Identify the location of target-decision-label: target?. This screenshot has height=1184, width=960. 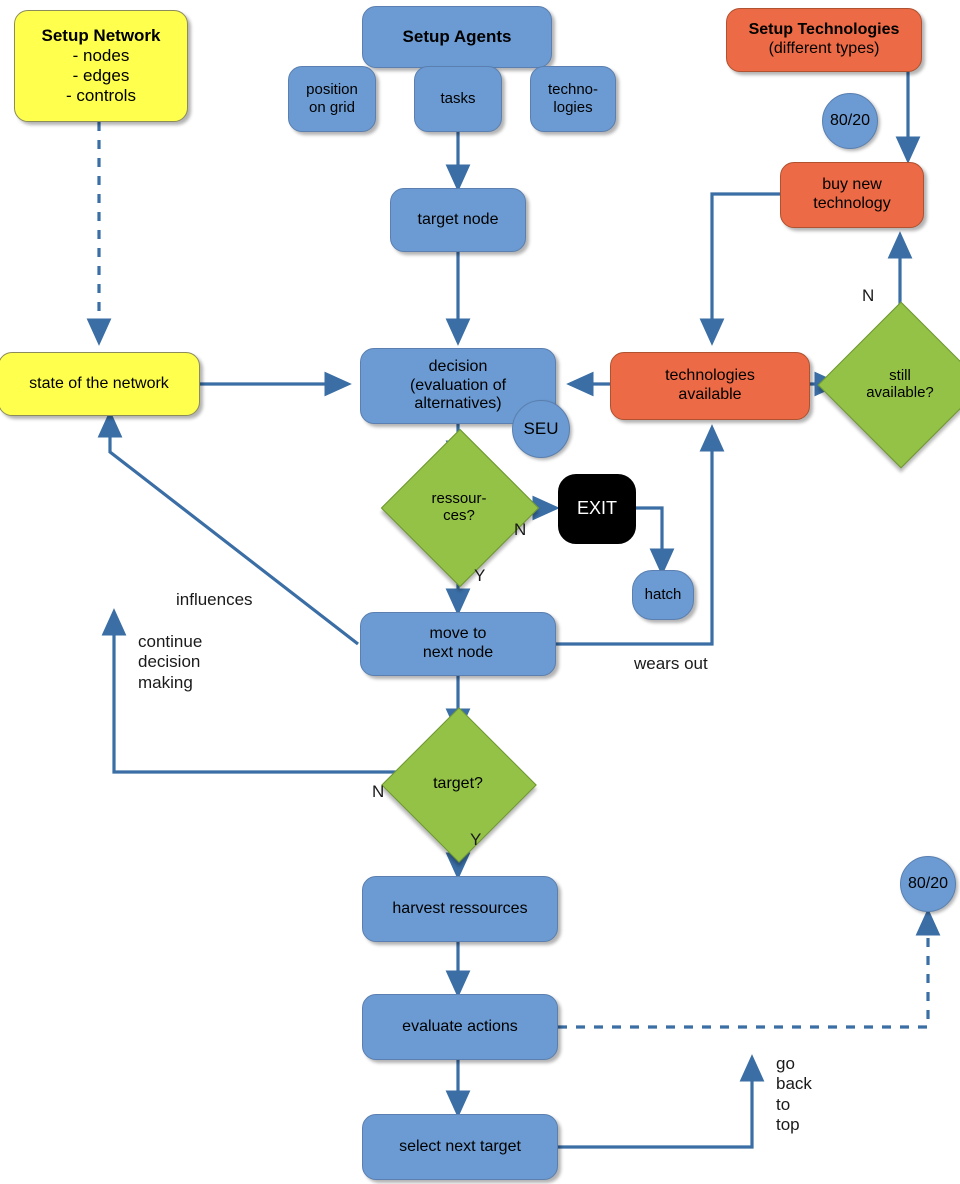
(458, 783).